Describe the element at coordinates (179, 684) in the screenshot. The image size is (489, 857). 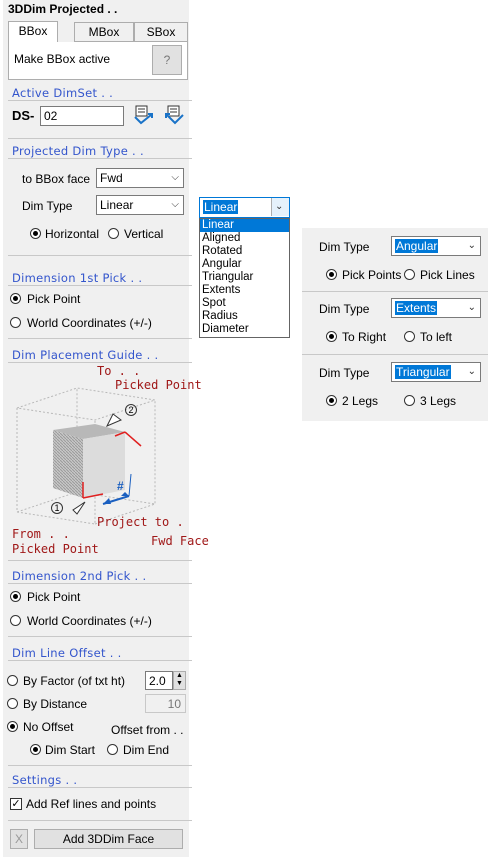
I see `spin-down-icon: ▼` at that location.